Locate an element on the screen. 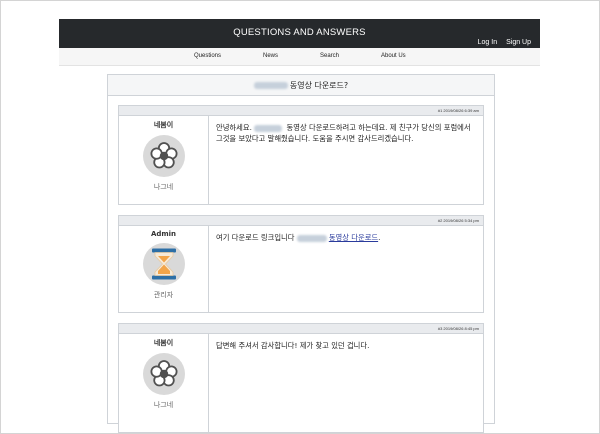 This screenshot has width=600, height=434. post-text: 여기 다운로드 링크입니다 is located at coordinates (256, 237).